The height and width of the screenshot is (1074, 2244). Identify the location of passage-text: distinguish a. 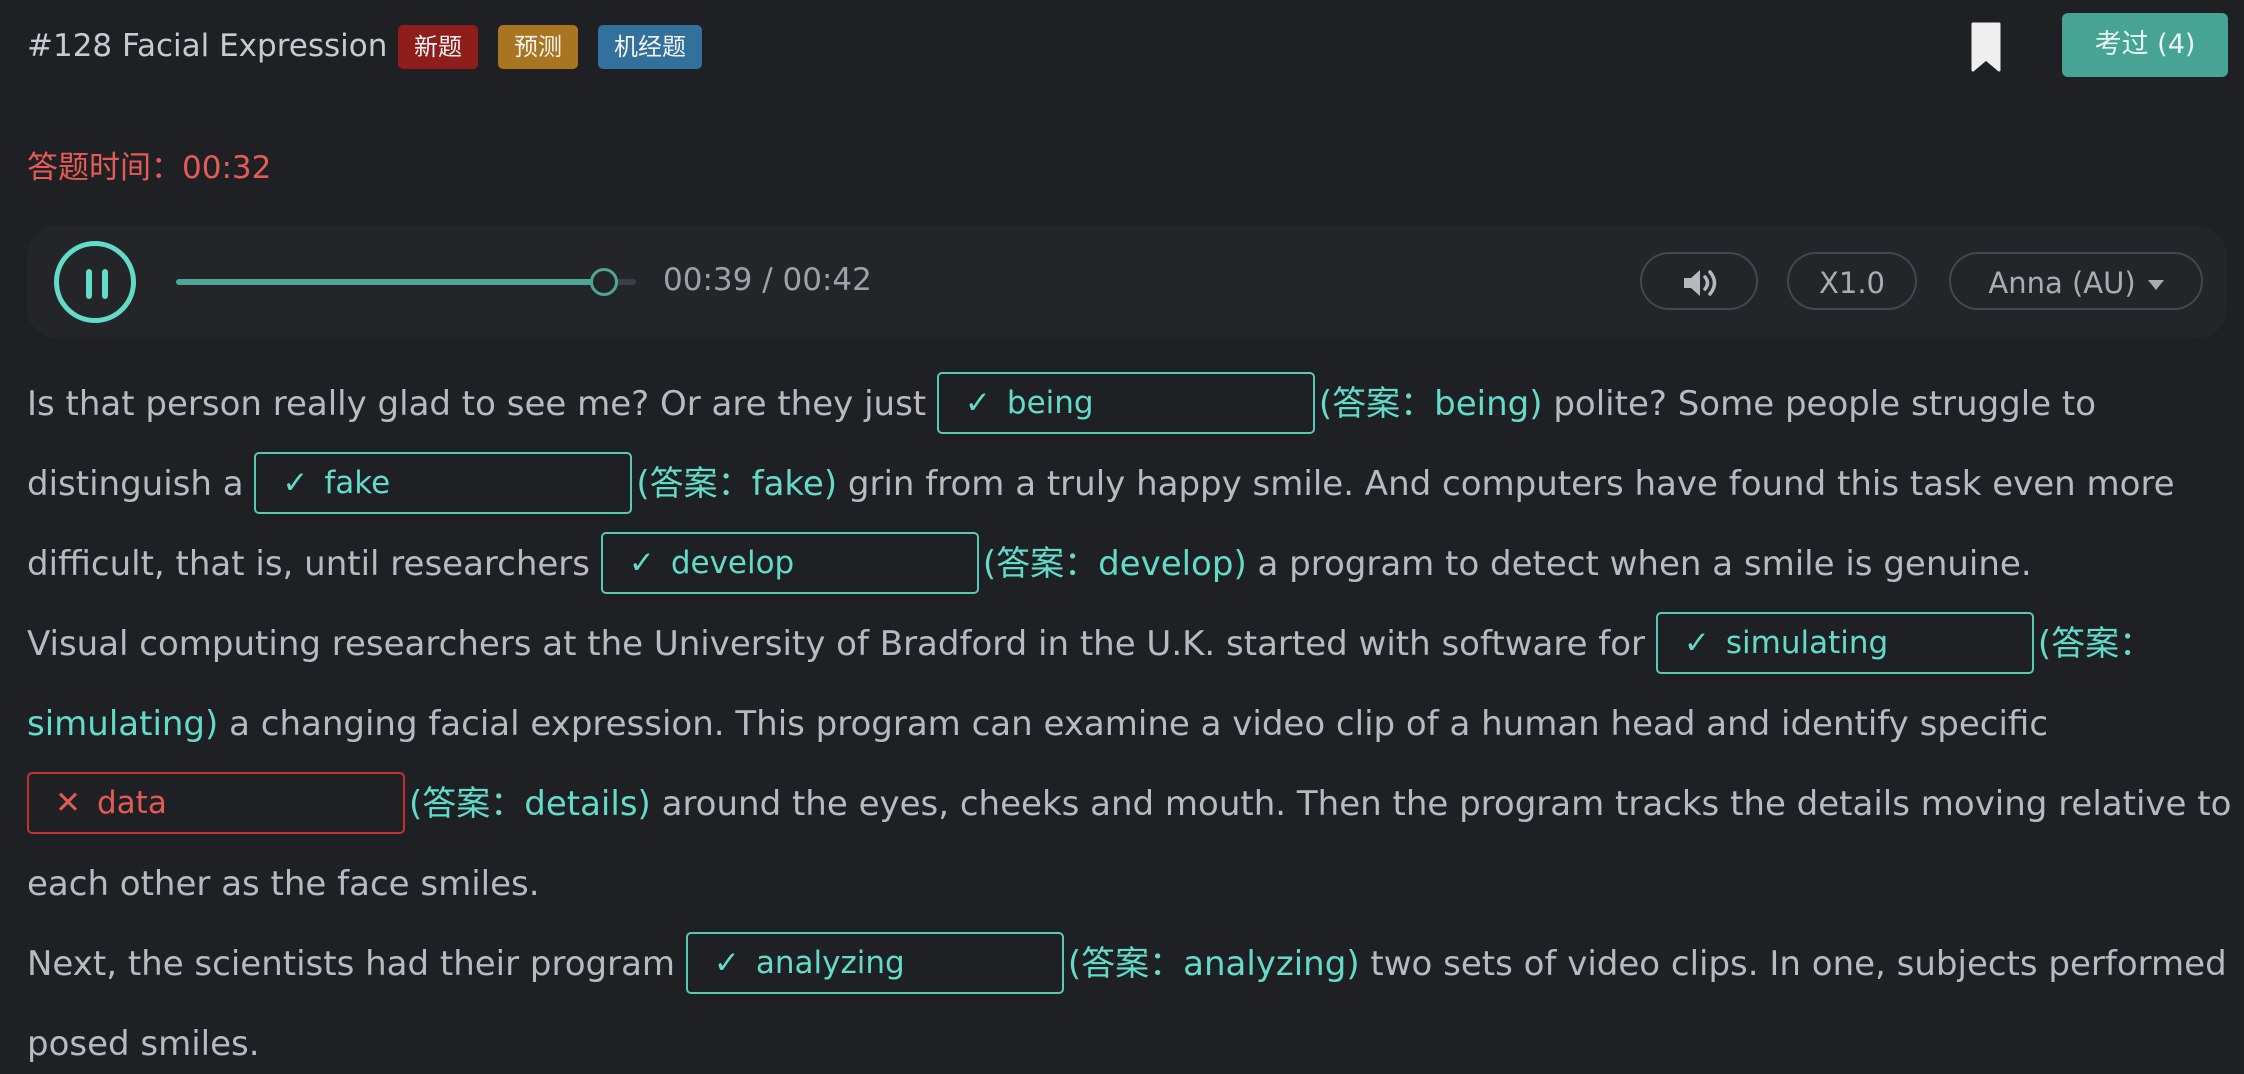
(141, 484).